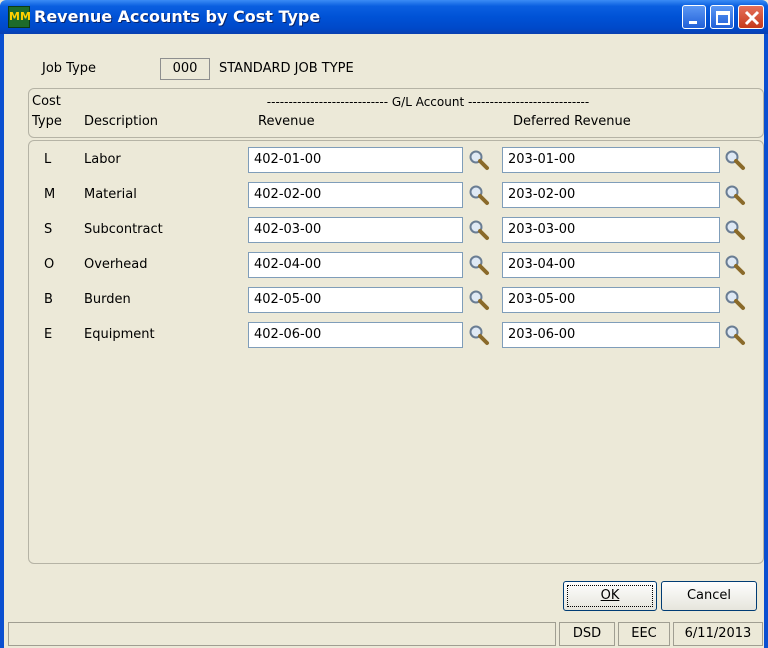 This screenshot has height=648, width=768. Describe the element at coordinates (355, 195) in the screenshot. I see `revenue-account-input: 402-02-00` at that location.